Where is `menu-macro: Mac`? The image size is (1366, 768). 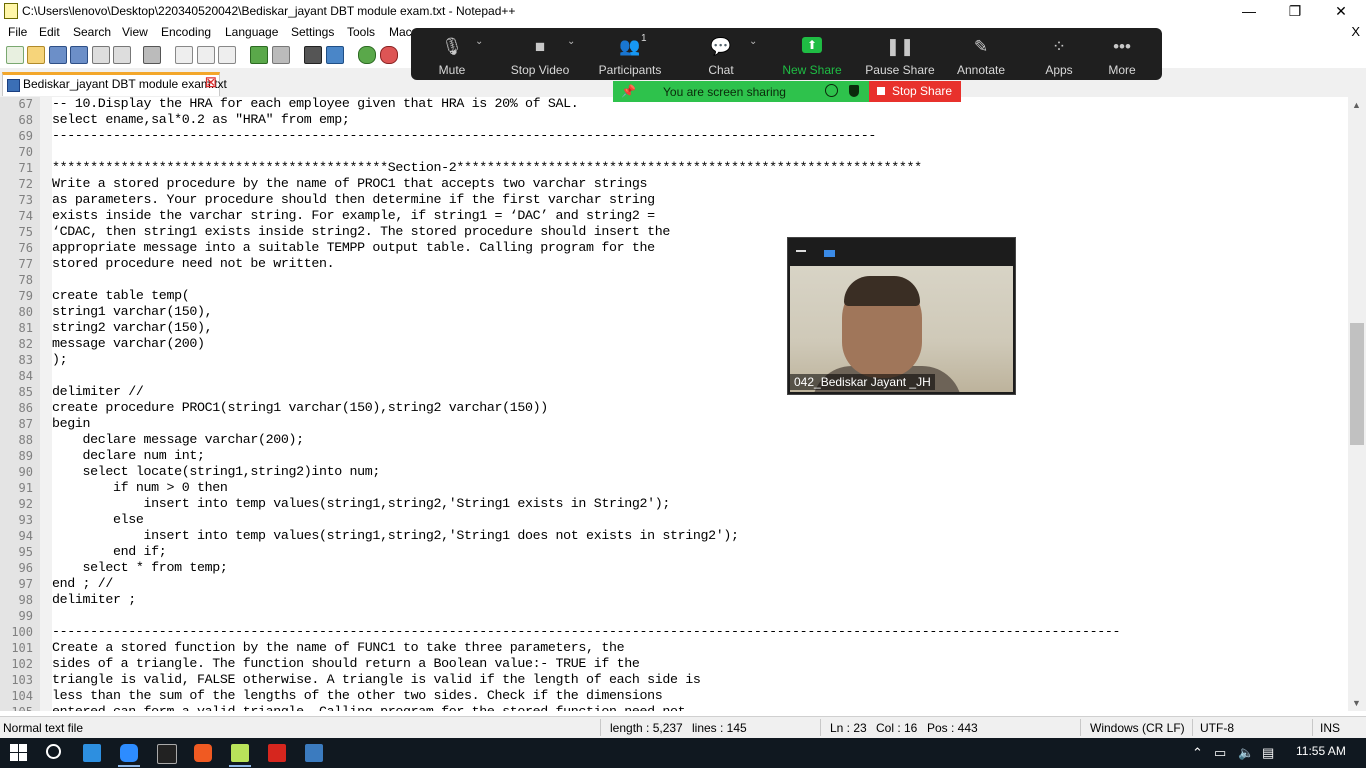
menu-macro: Mac is located at coordinates (400, 32).